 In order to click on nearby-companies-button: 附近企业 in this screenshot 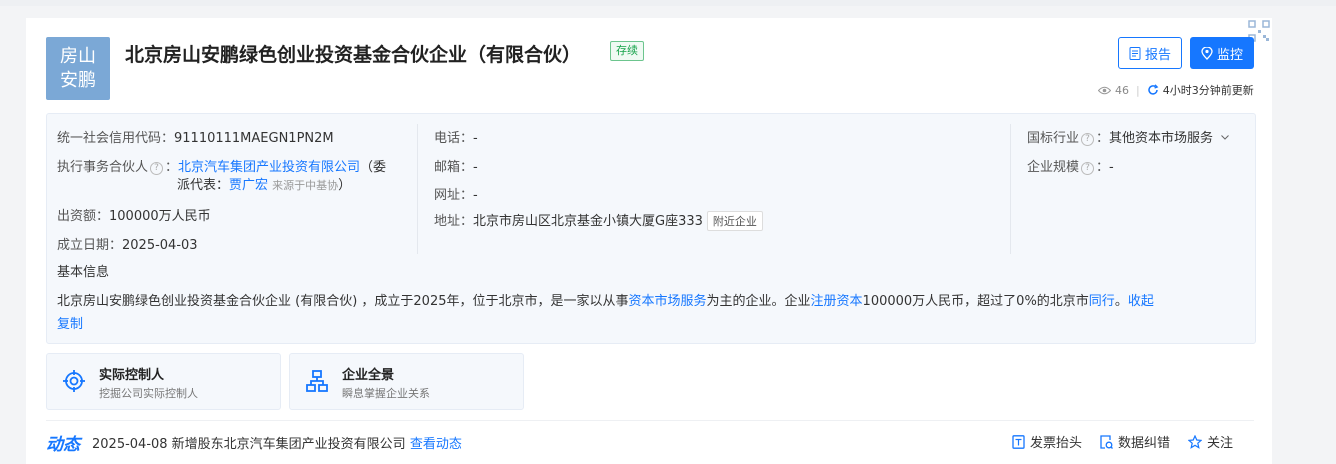, I will do `click(734, 221)`.